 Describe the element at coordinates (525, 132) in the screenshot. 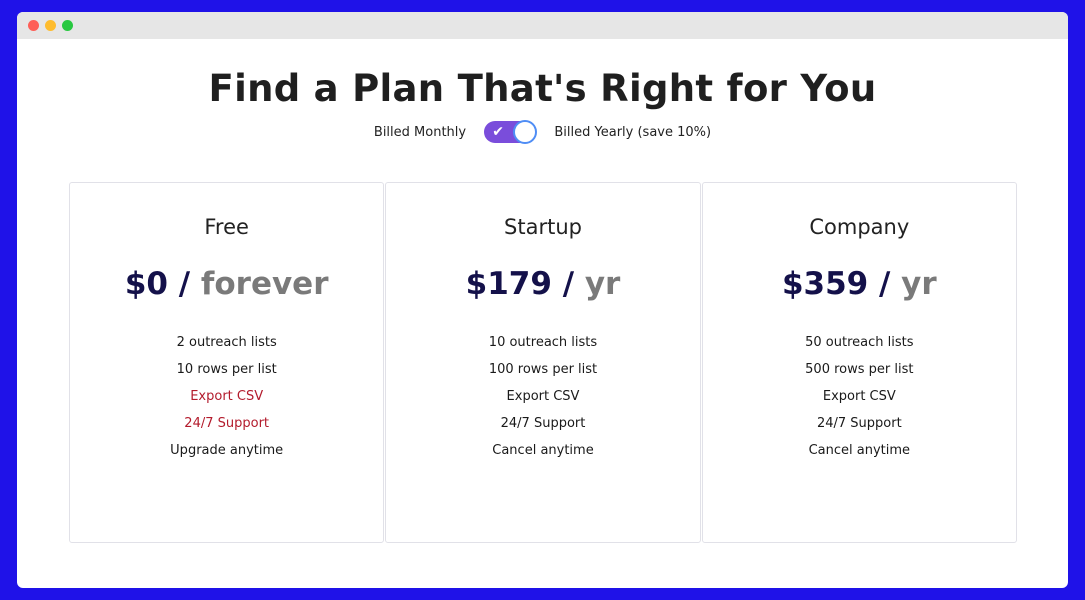

I see `toggle-knob` at that location.